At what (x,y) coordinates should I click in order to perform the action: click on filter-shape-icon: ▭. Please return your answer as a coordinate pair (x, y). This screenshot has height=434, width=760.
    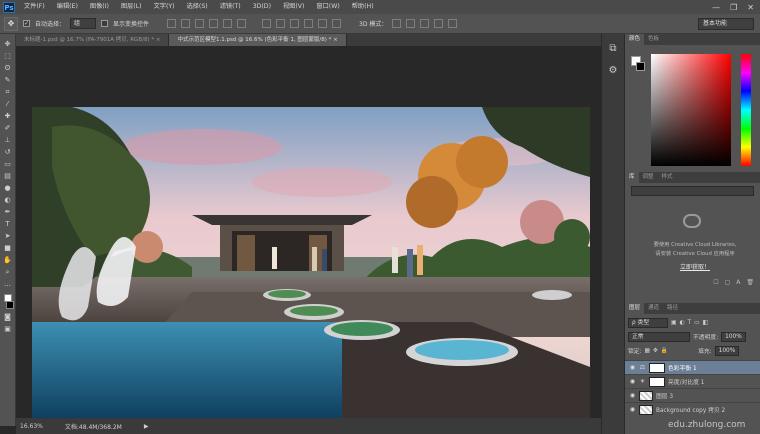
    Looking at the image, I should click on (696, 323).